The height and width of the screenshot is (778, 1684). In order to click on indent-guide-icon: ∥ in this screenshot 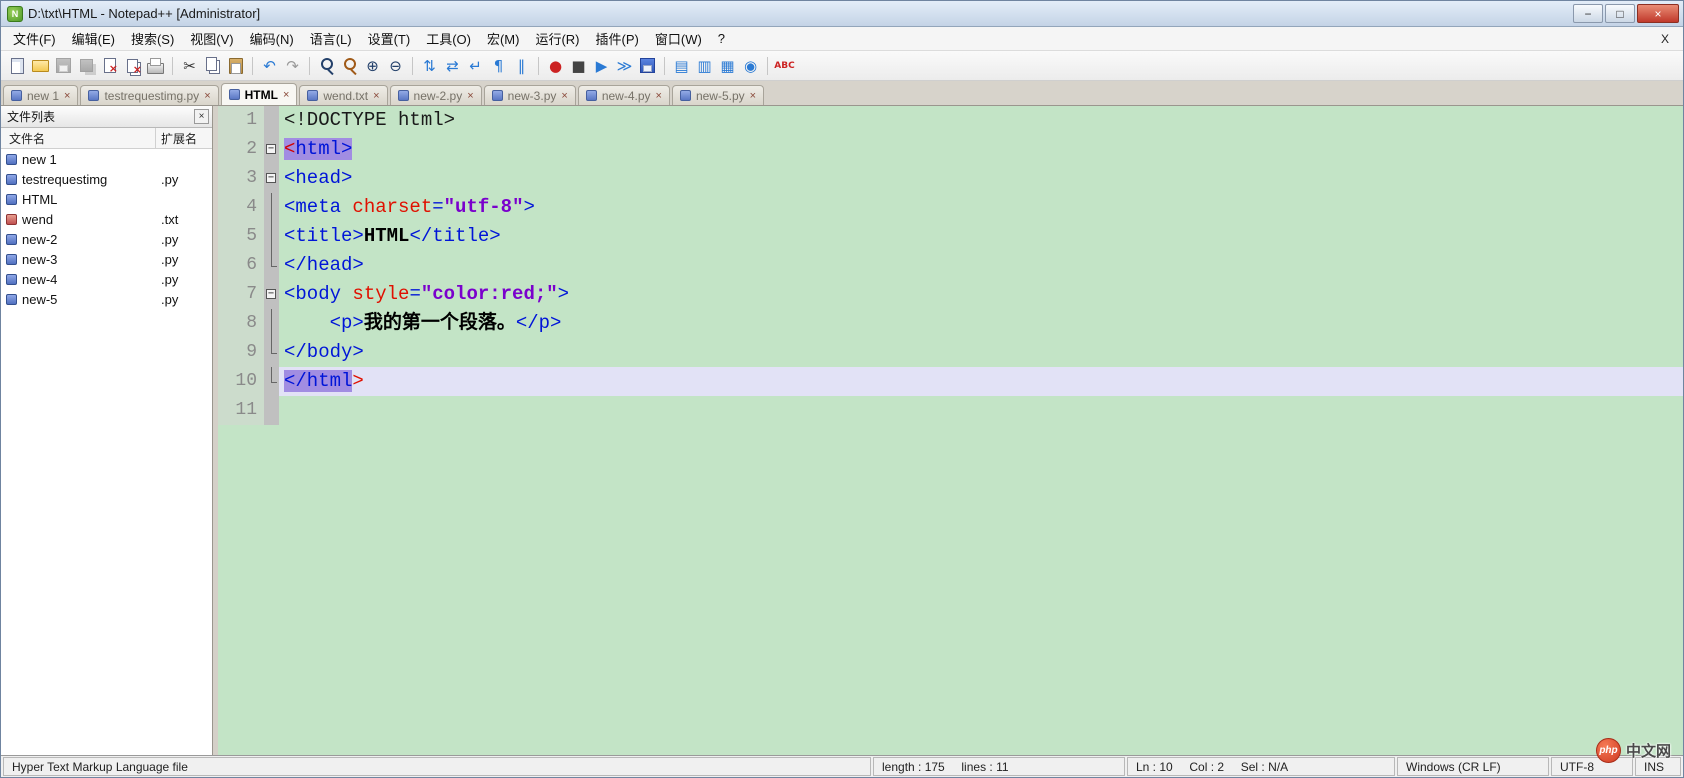, I will do `click(521, 65)`.